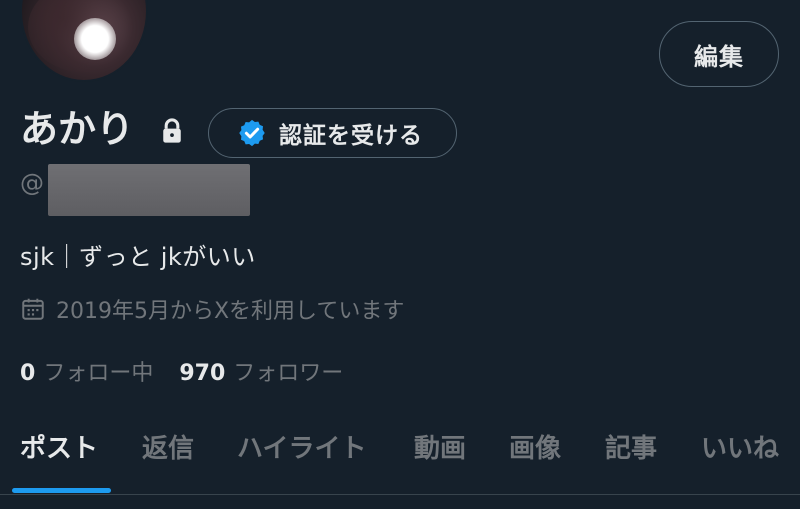 The height and width of the screenshot is (509, 800). What do you see at coordinates (98, 373) in the screenshot?
I see `following-label: フォロー中` at bounding box center [98, 373].